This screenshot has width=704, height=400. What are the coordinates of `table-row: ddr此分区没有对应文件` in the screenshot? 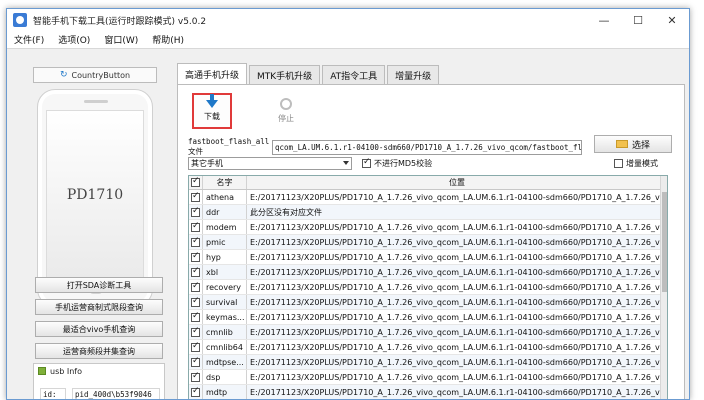 It's located at (428, 212).